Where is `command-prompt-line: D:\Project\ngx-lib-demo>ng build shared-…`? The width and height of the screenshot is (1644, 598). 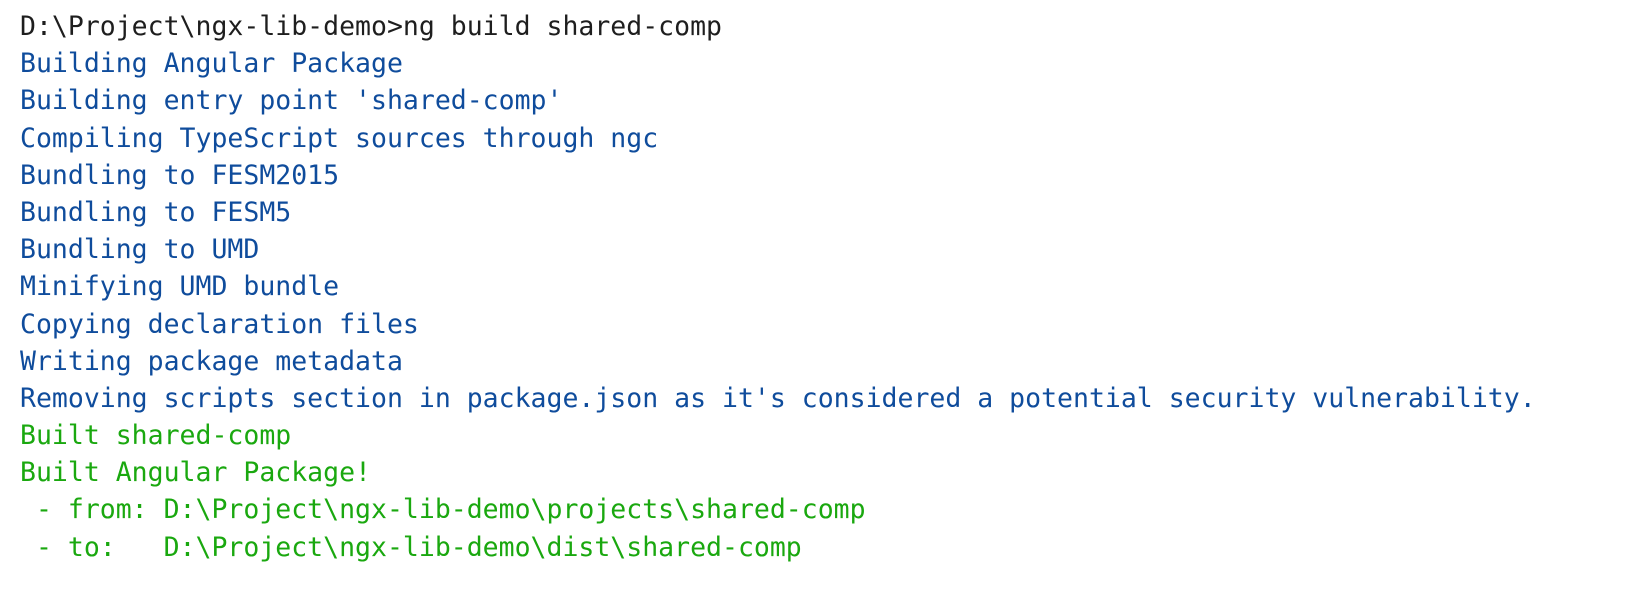 command-prompt-line: D:\Project\ngx-lib-demo>ng build shared-… is located at coordinates (371, 26).